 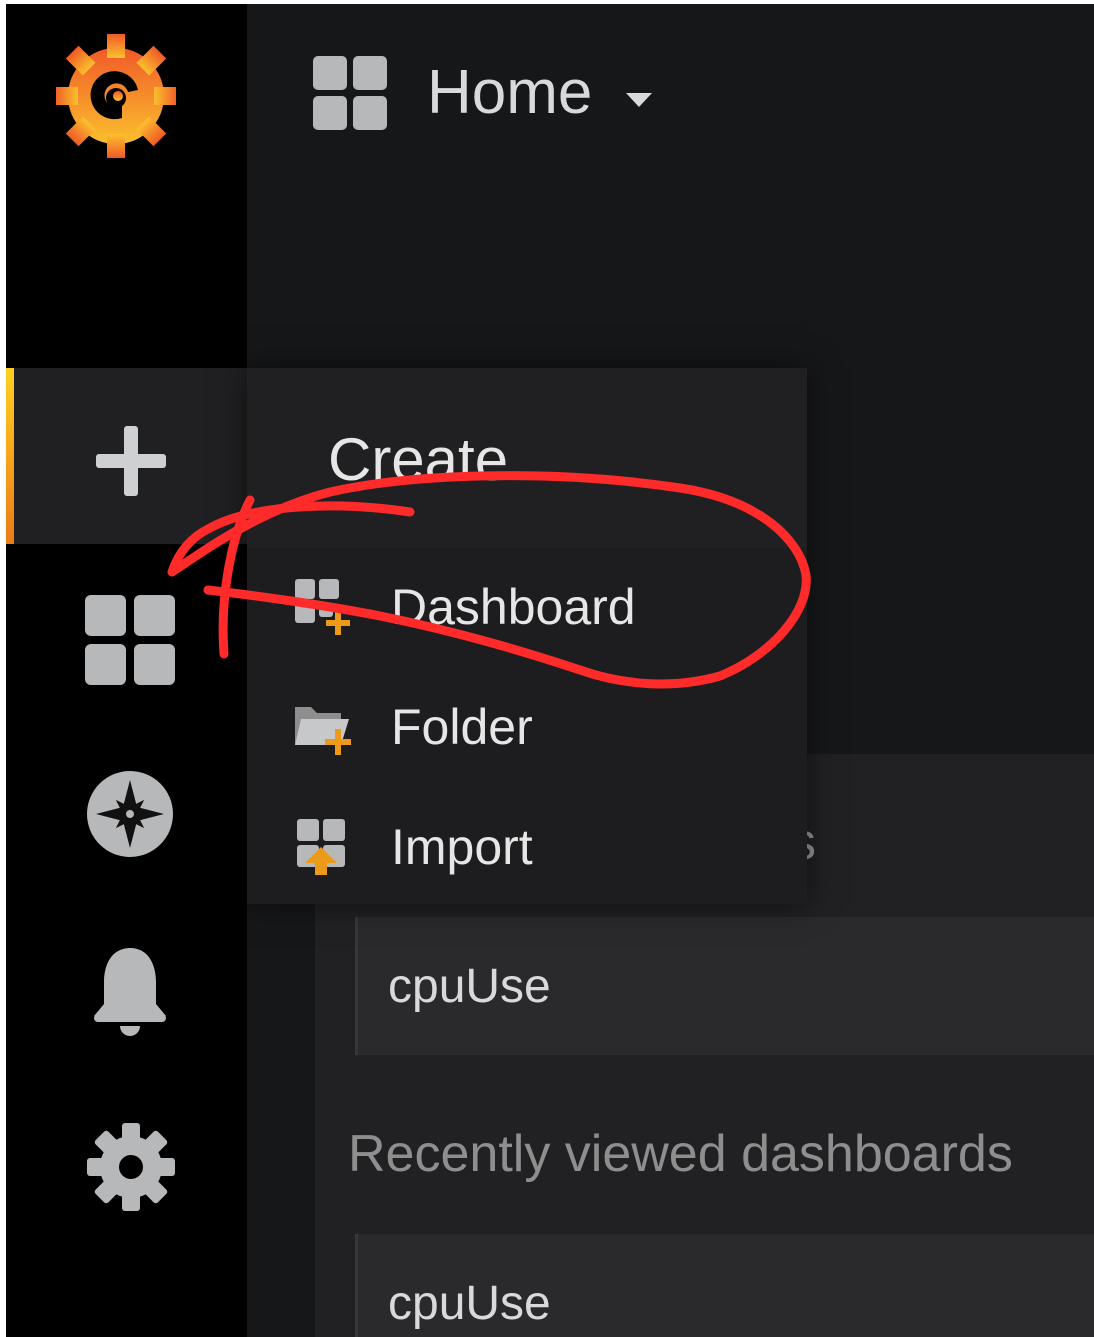 I want to click on compass-icon, so click(x=130, y=814).